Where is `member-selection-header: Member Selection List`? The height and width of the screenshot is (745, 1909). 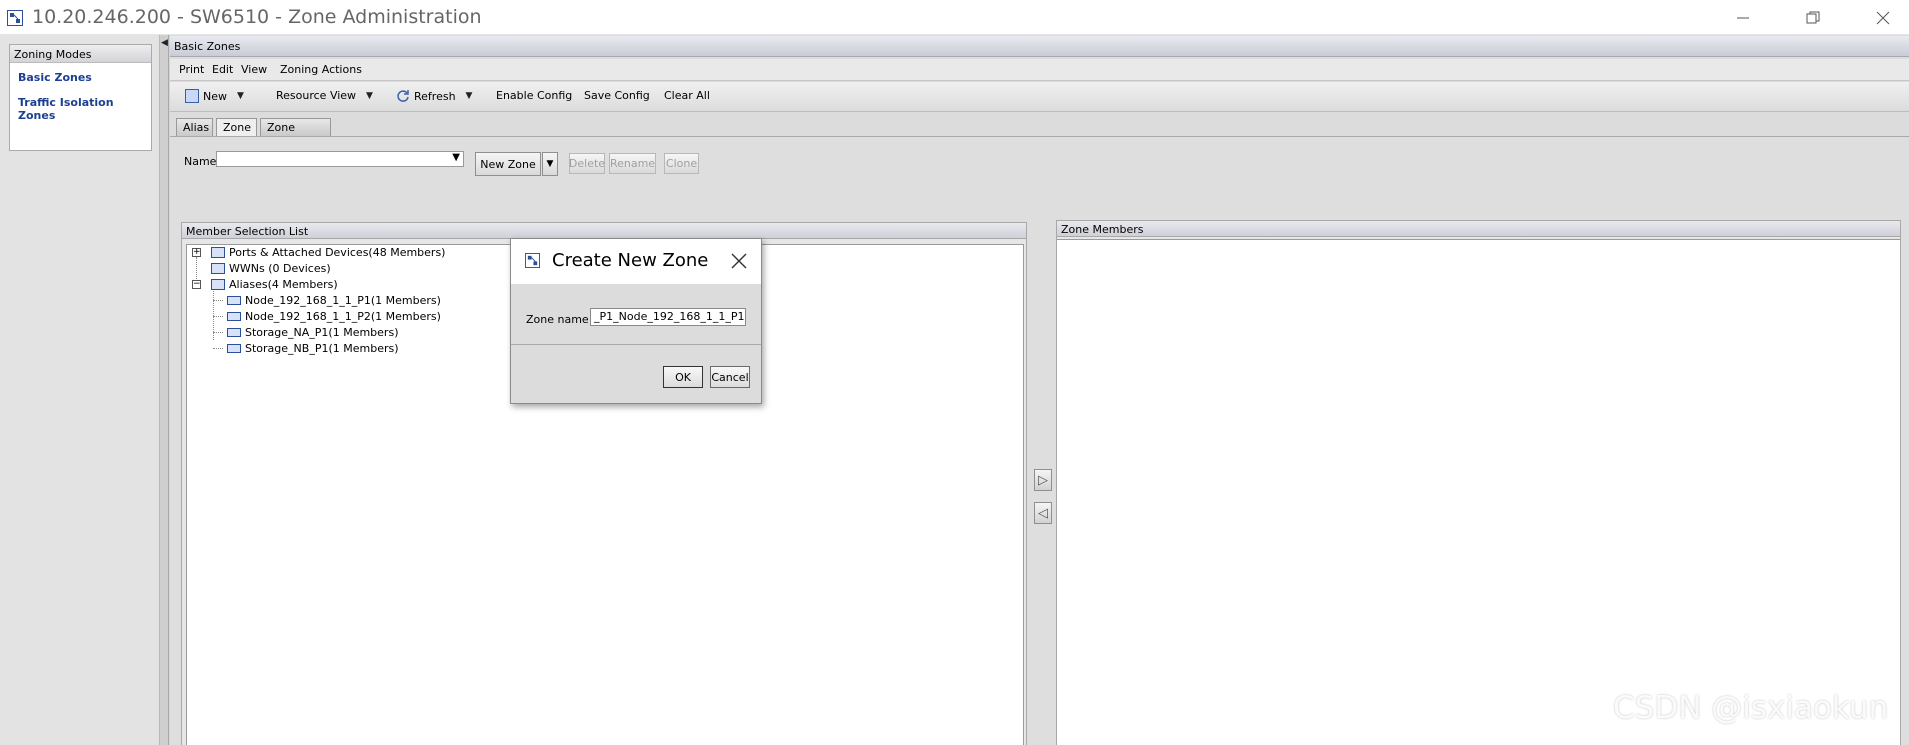 member-selection-header: Member Selection List is located at coordinates (604, 231).